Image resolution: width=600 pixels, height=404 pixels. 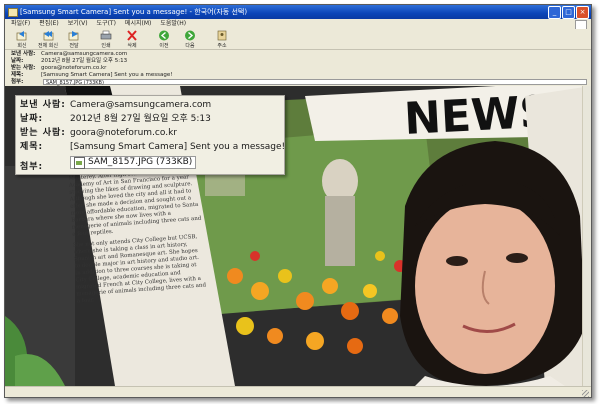 What do you see at coordinates (298, 391) in the screenshot?
I see `status-bar` at bounding box center [298, 391].